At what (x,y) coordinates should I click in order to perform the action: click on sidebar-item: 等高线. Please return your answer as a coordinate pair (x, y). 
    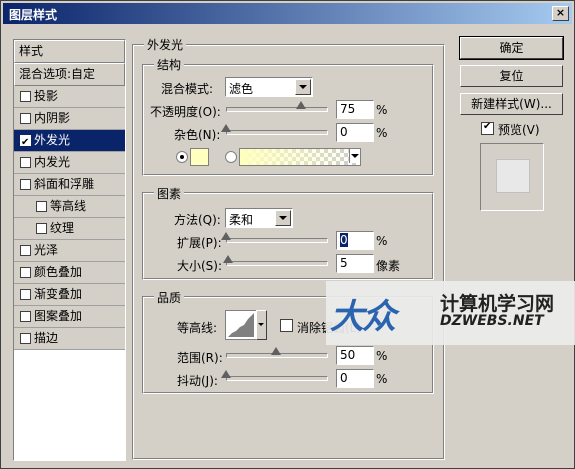
    Looking at the image, I should click on (69, 207).